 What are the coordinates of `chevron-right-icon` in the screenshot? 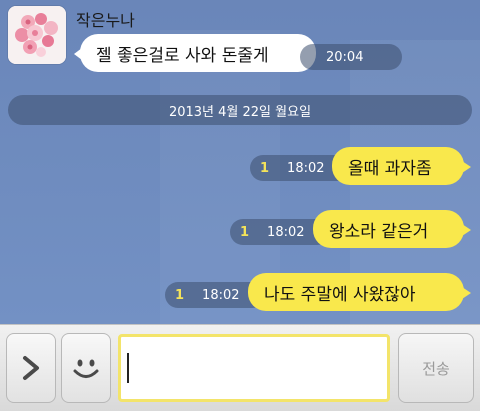 It's located at (31, 368).